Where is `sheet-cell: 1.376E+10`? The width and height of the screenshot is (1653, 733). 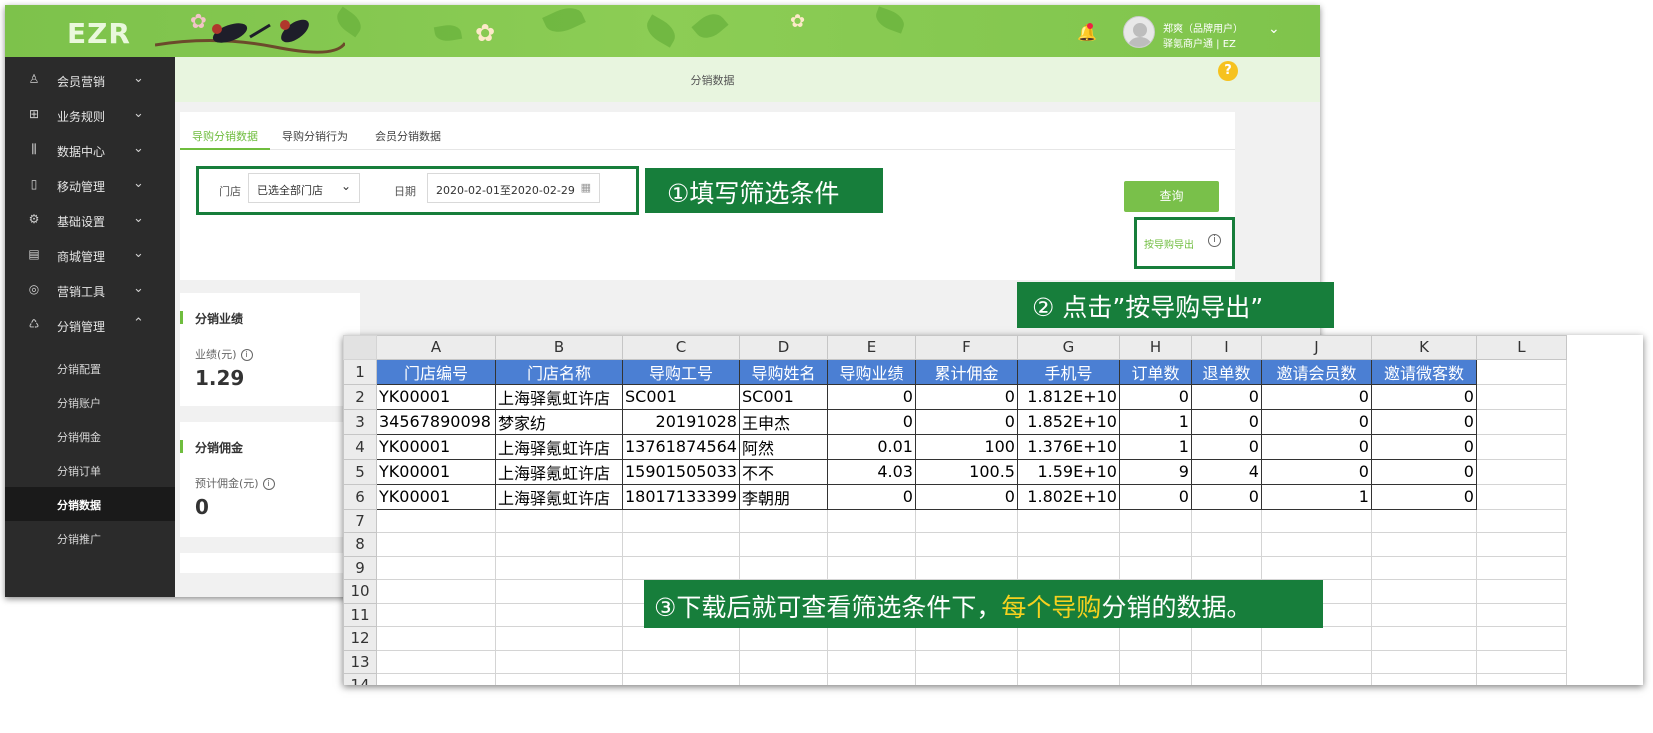 sheet-cell: 1.376E+10 is located at coordinates (1068, 446).